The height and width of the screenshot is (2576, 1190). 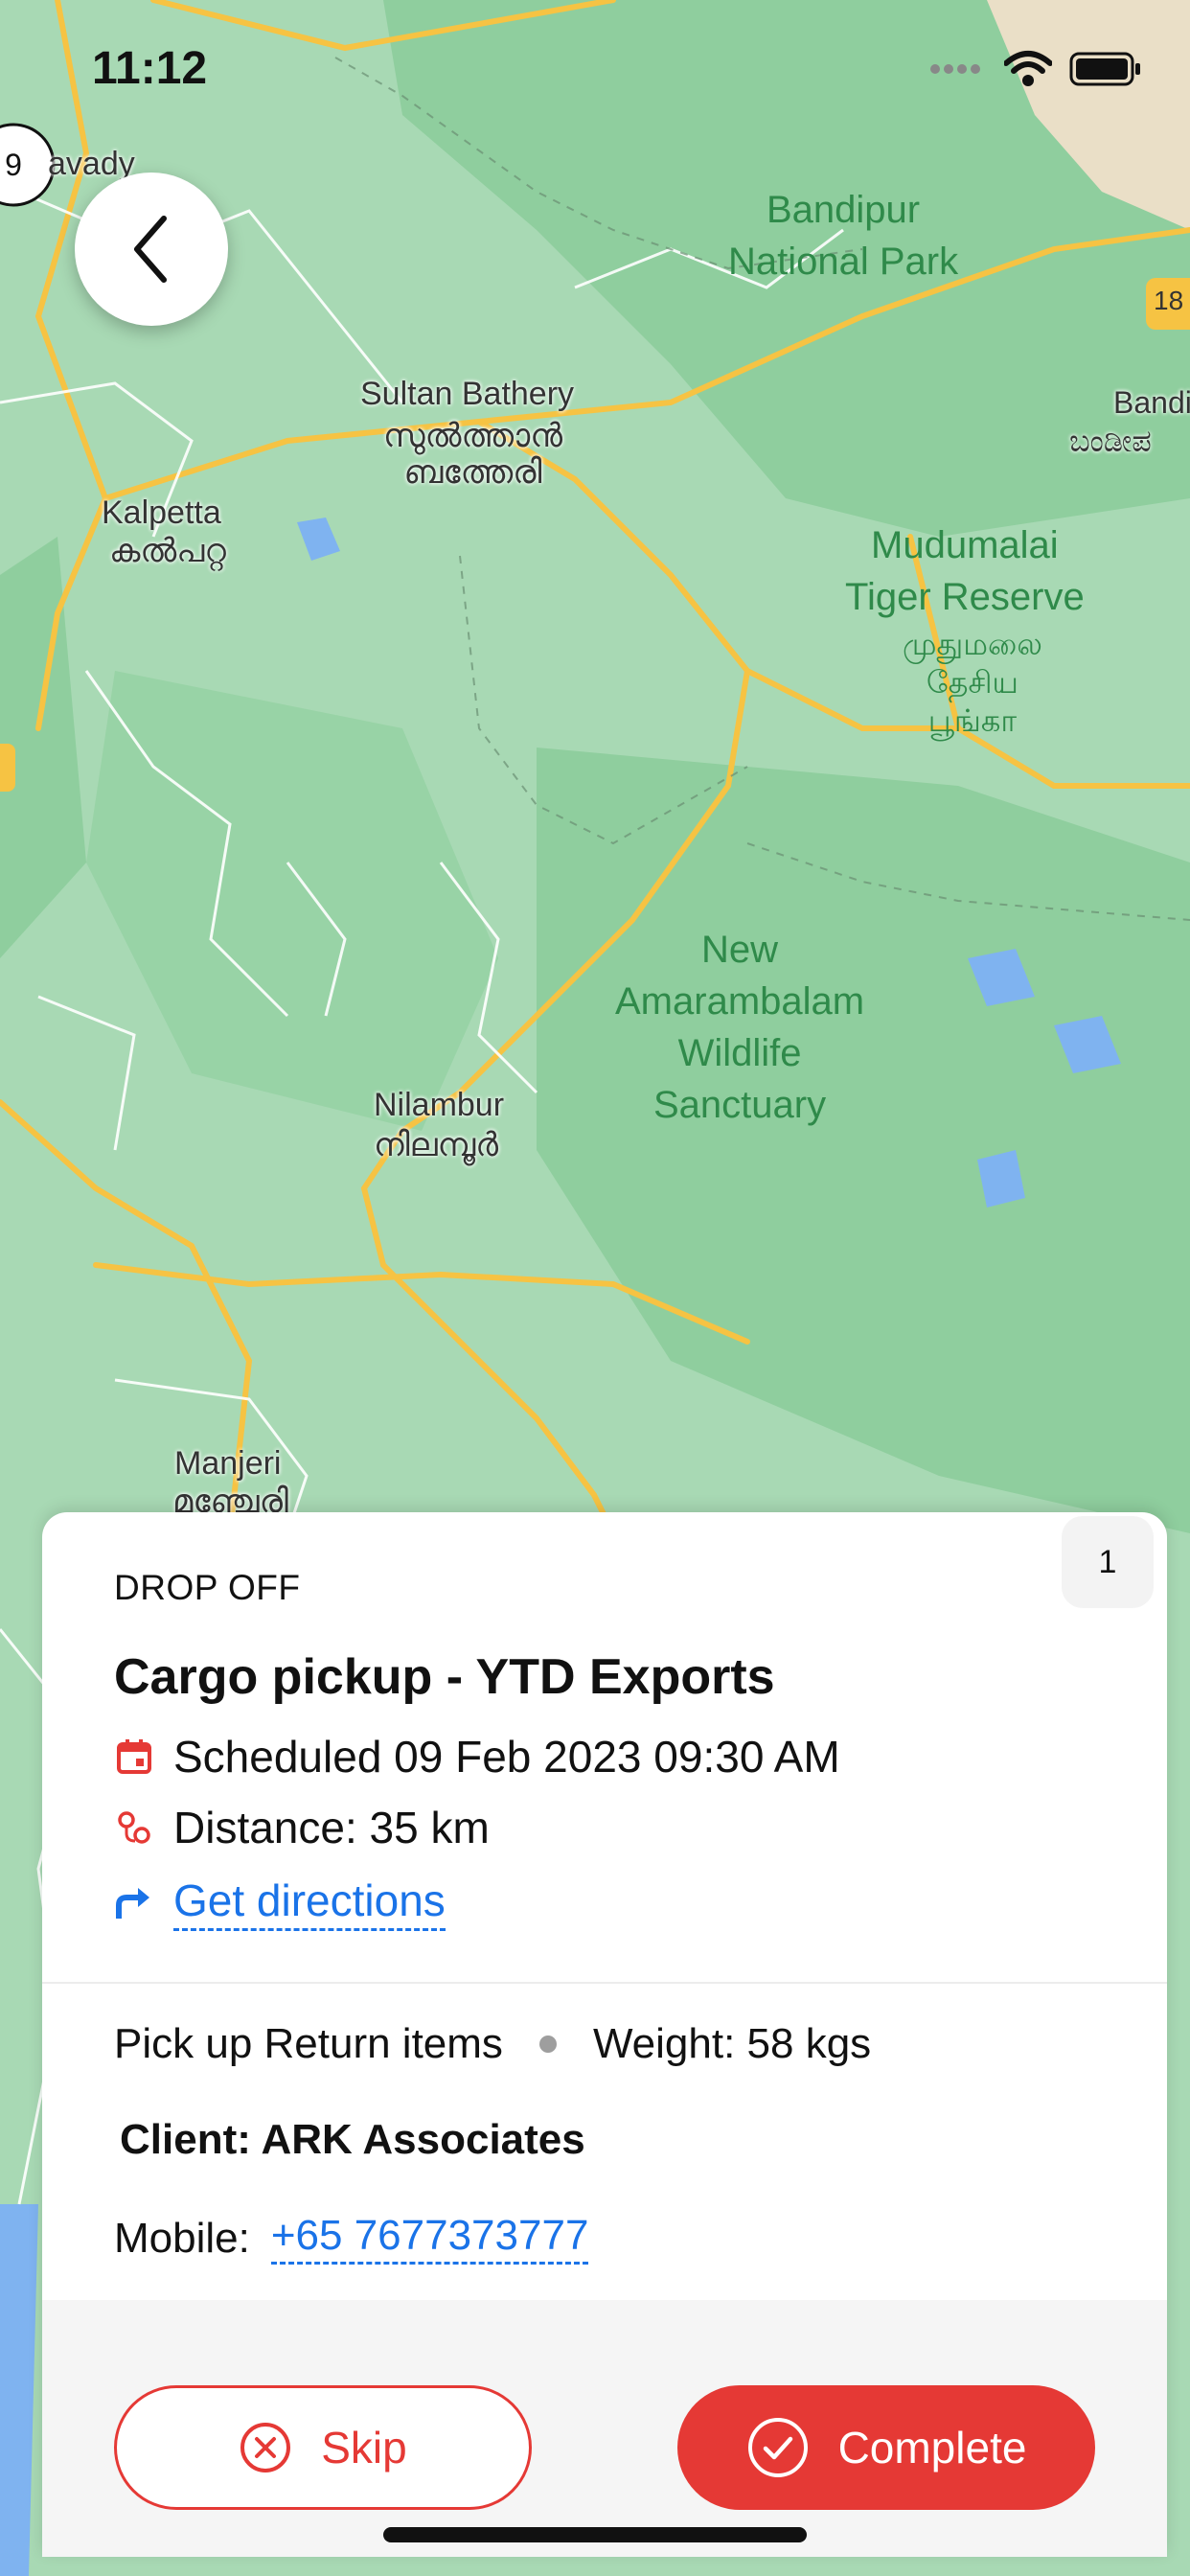 What do you see at coordinates (134, 1756) in the screenshot?
I see `calendar-icon` at bounding box center [134, 1756].